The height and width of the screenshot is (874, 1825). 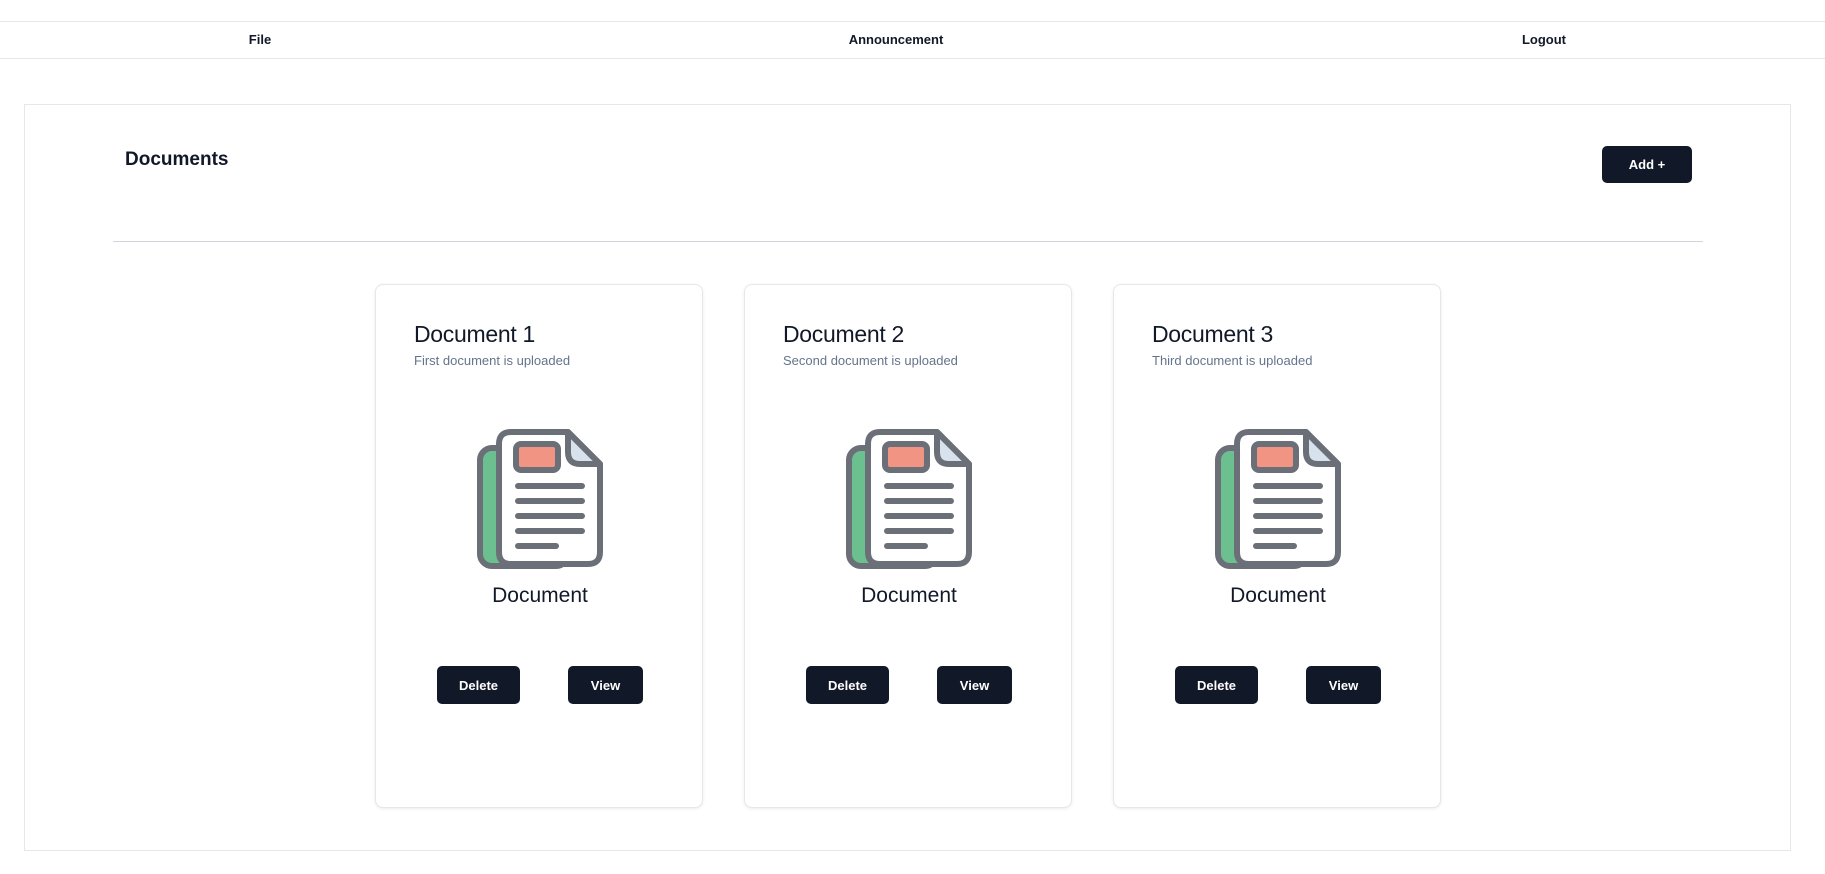 I want to click on top-nav: File Announcement Logout, so click(x=912, y=40).